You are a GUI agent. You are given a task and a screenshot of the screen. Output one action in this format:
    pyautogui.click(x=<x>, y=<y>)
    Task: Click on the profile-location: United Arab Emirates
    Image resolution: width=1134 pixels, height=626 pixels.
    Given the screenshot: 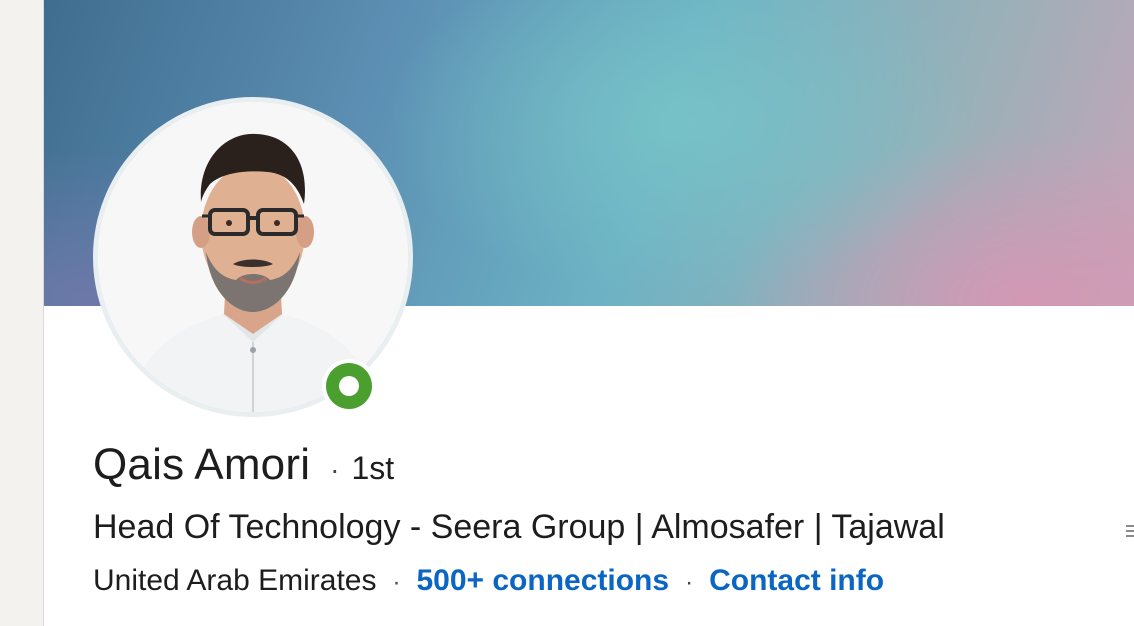 What is the action you would take?
    pyautogui.click(x=235, y=580)
    